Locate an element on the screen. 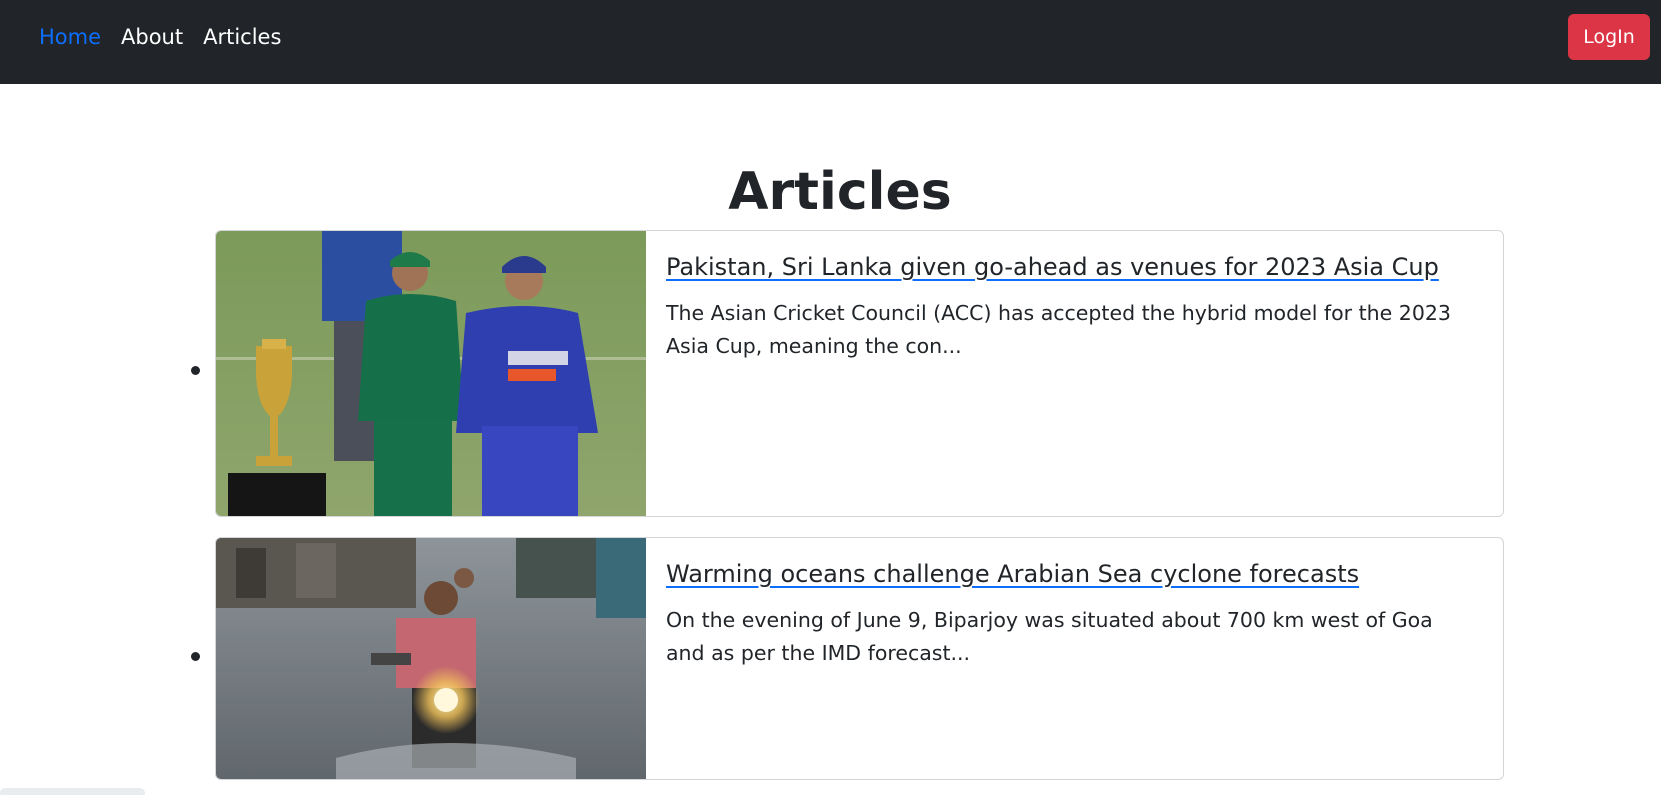 The width and height of the screenshot is (1661, 795). nav-link-articles: Articles is located at coordinates (242, 37).